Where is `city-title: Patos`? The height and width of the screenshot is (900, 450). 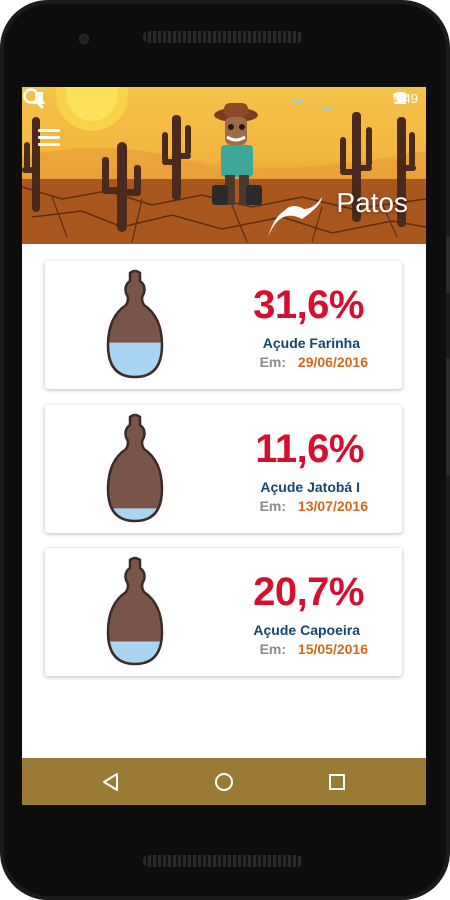 city-title: Patos is located at coordinates (372, 202).